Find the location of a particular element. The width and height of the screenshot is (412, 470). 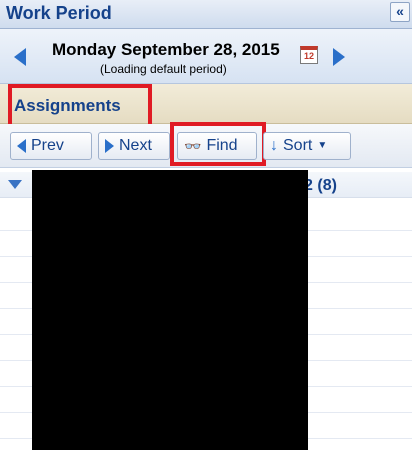

collapse-panel-button: « is located at coordinates (400, 12).